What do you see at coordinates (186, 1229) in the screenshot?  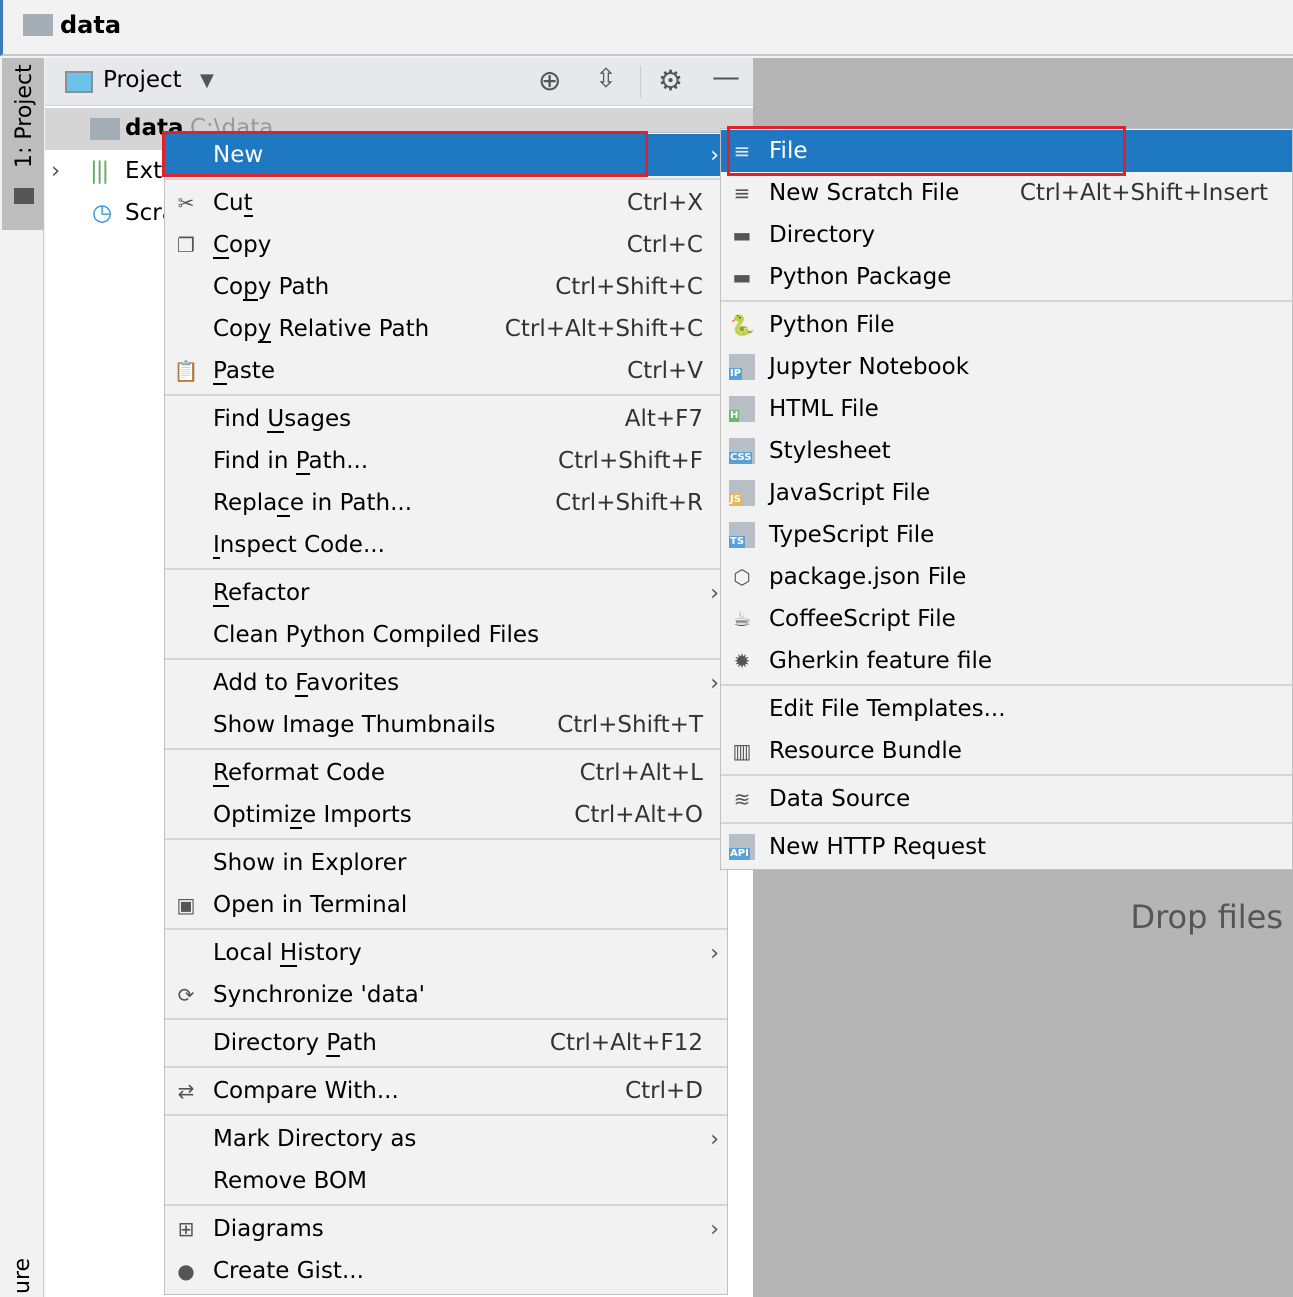 I see `diagram-icon: ⊞` at bounding box center [186, 1229].